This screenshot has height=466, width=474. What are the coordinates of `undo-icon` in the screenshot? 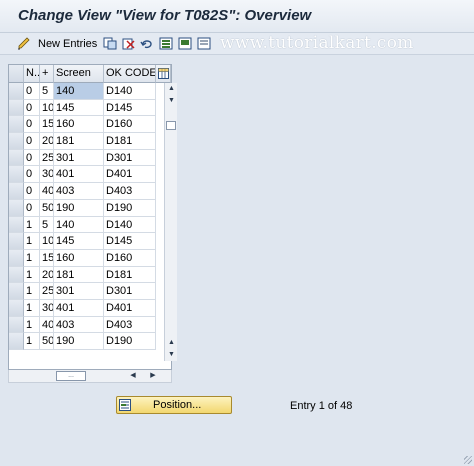 It's located at (147, 43).